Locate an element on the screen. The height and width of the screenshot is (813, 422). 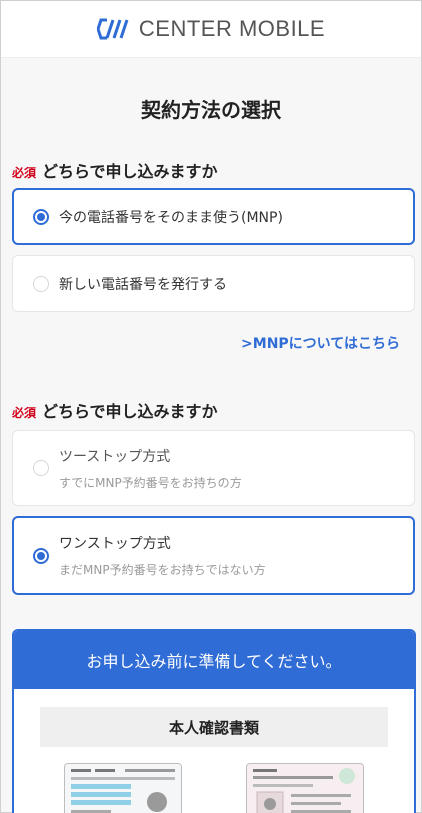
radio-two-stop is located at coordinates (41, 468).